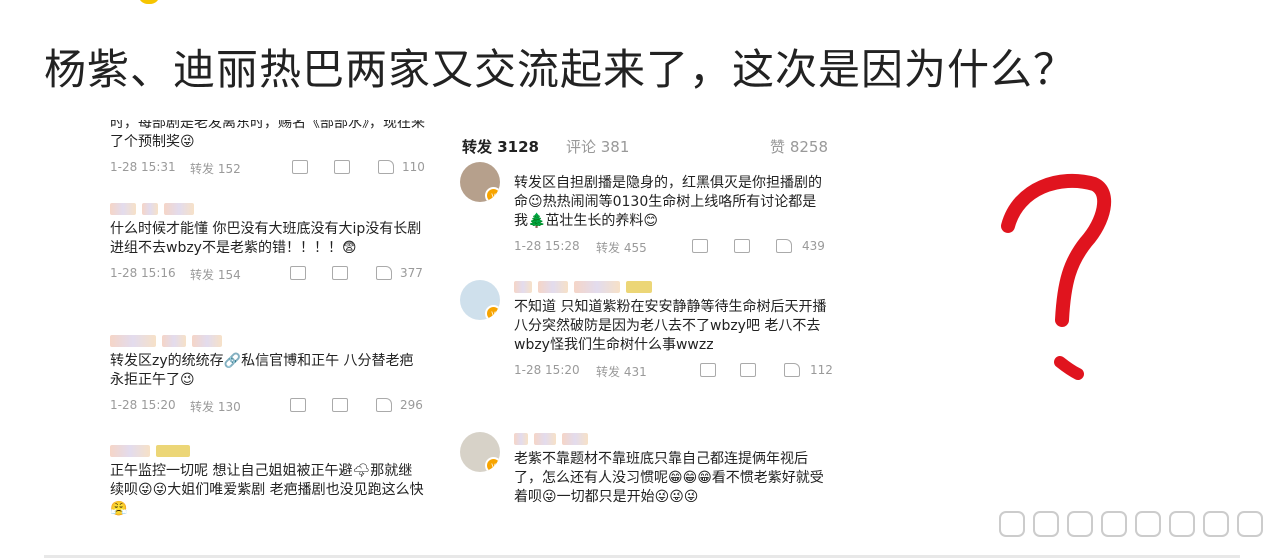 The image size is (1284, 558). What do you see at coordinates (215, 168) in the screenshot?
I see `repost-count: 转发 152` at bounding box center [215, 168].